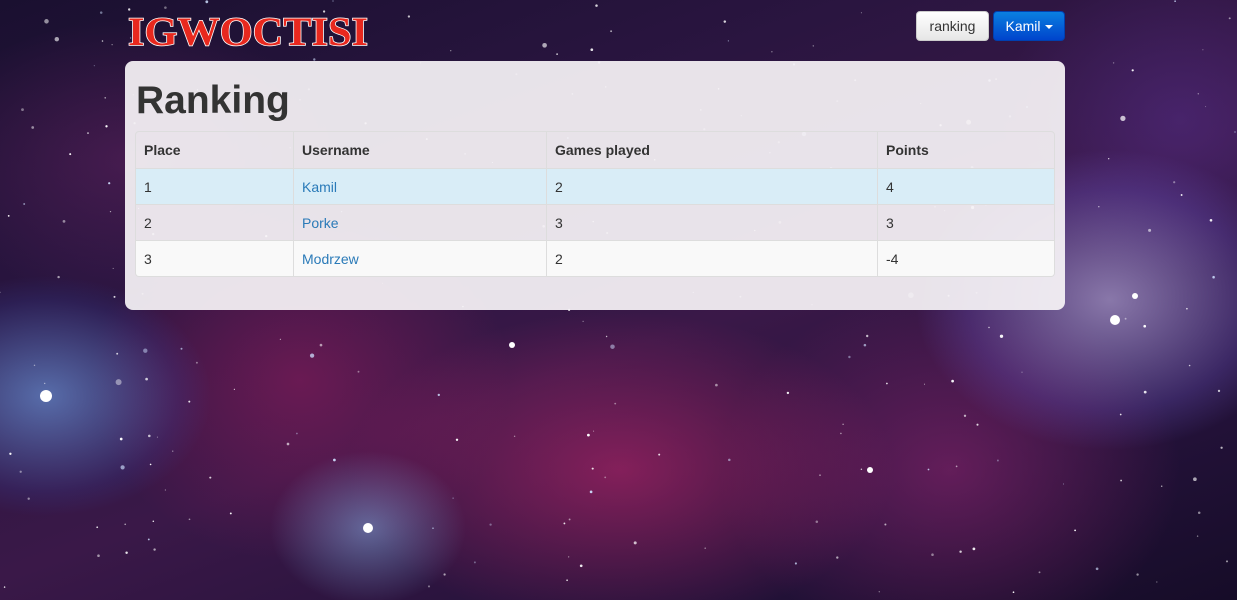 The width and height of the screenshot is (1237, 600). I want to click on table-row: 1 Kamil 2 4, so click(595, 186).